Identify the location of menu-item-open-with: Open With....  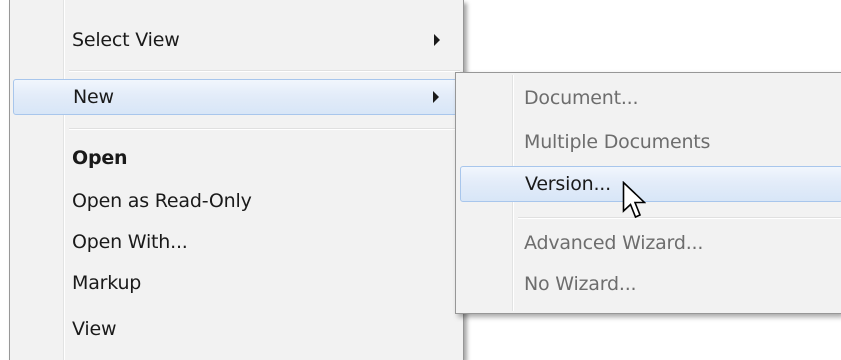
(236, 242).